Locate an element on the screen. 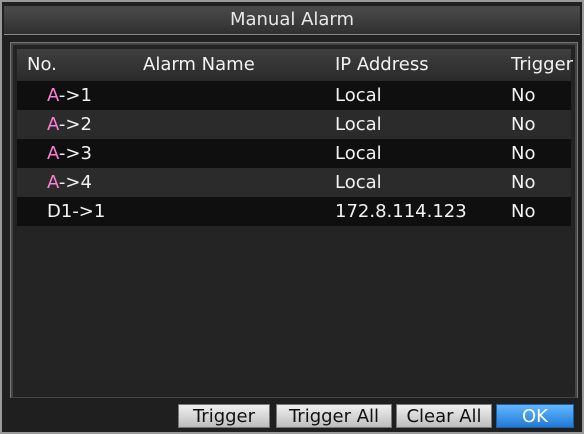 This screenshot has height=434, width=584. table-row: A->2 Local No is located at coordinates (294, 124).